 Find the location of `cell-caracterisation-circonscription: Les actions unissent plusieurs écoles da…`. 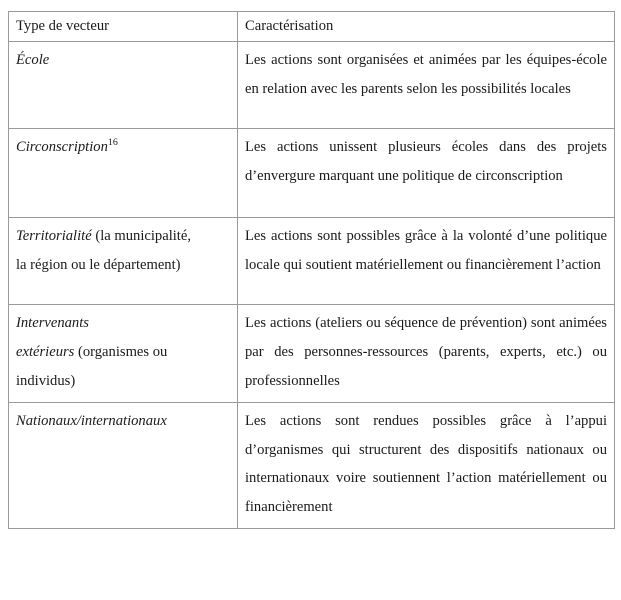

cell-caracterisation-circonscription: Les actions unissent plusieurs écoles da… is located at coordinates (426, 173).